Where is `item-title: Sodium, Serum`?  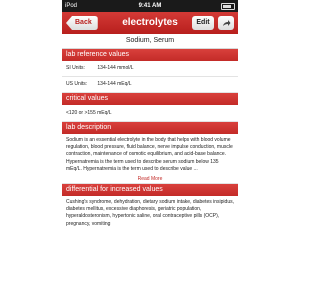
item-title: Sodium, Serum is located at coordinates (150, 41).